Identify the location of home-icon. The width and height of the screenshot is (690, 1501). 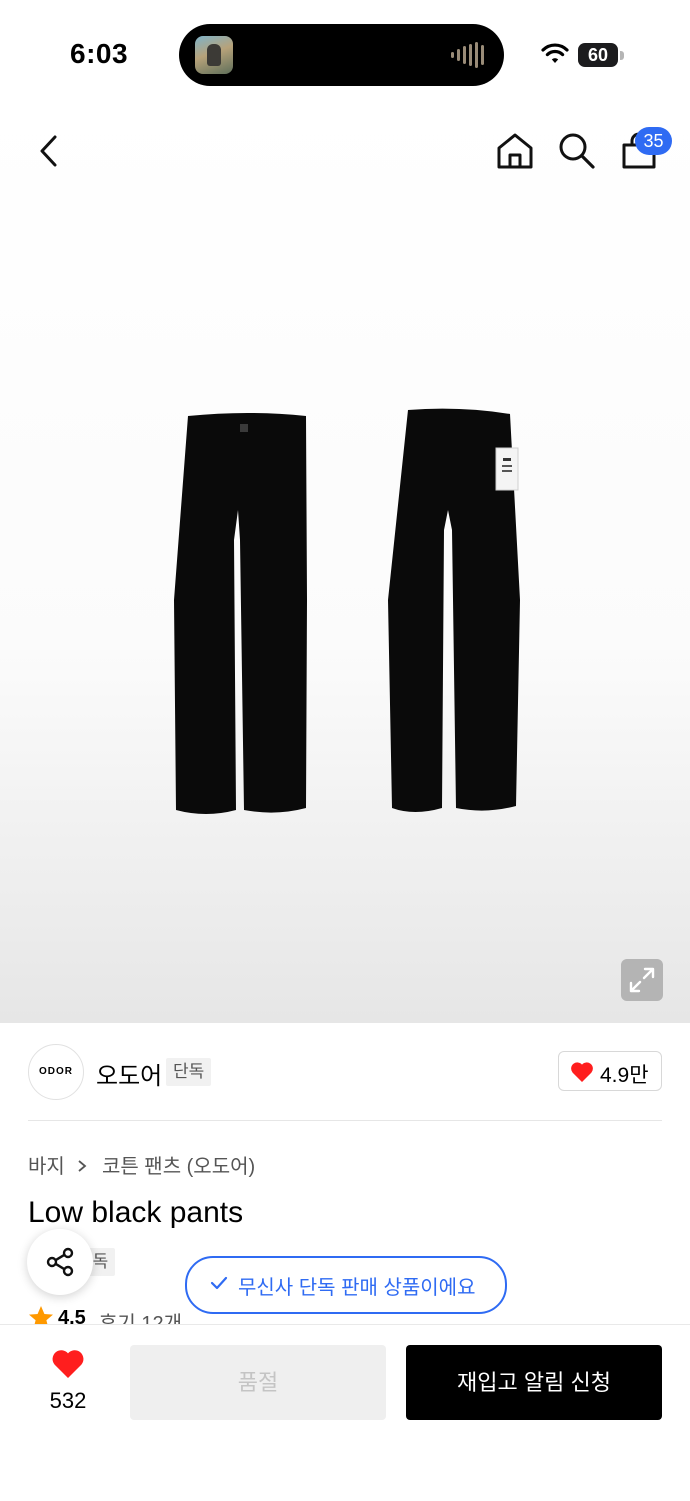
(515, 151).